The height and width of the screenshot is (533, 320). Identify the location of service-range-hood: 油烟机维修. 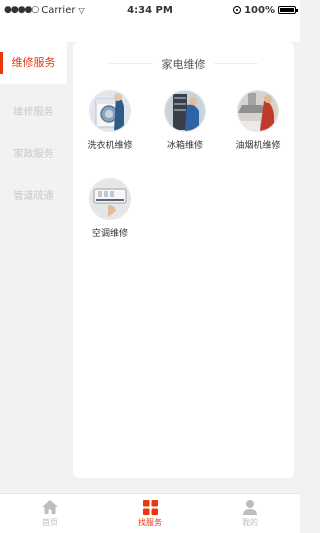
(258, 120).